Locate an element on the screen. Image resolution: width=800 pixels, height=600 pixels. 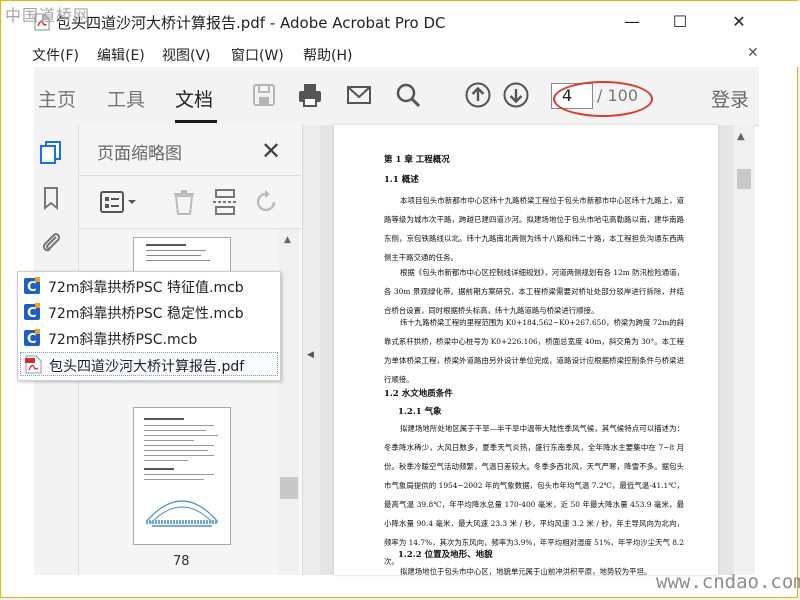
collapse-arrow-icon: ◀ is located at coordinates (310, 355).